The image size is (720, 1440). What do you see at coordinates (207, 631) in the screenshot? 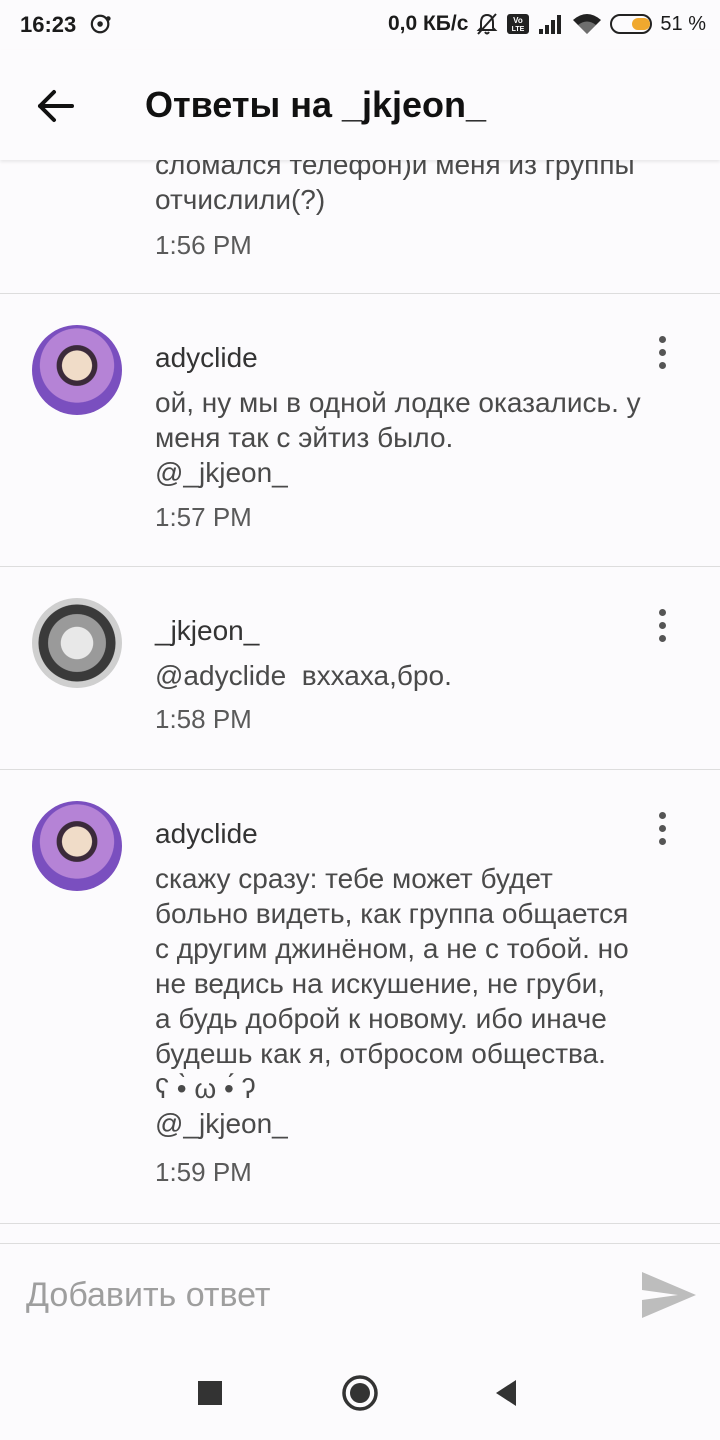
I see `comment-username: _jkjeon_` at bounding box center [207, 631].